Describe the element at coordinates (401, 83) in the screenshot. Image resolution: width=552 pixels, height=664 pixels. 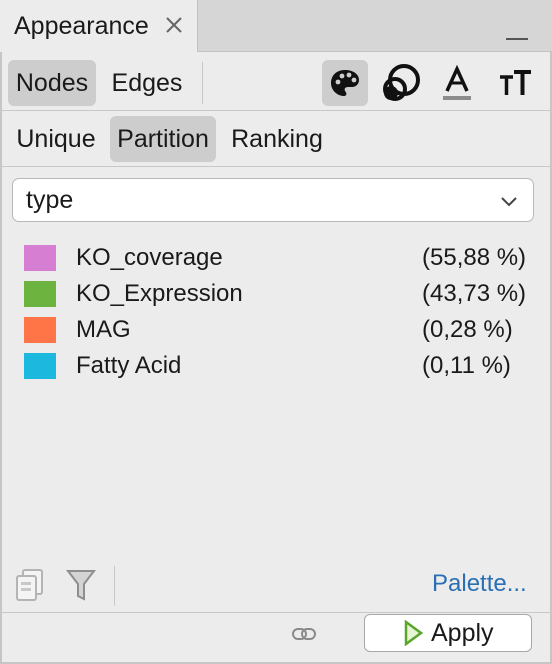
I see `node-size-icon` at that location.